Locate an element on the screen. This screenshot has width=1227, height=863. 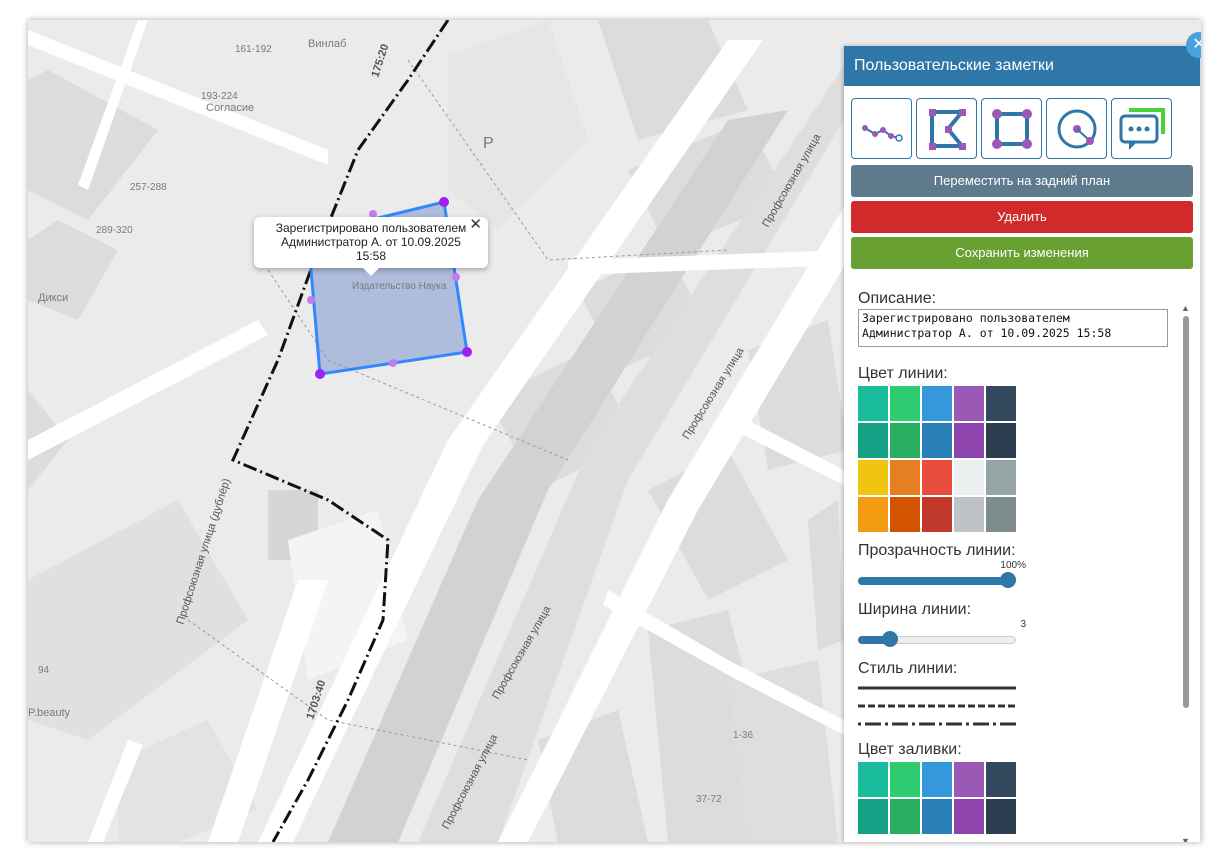
house-number: 161-192 is located at coordinates (253, 49).